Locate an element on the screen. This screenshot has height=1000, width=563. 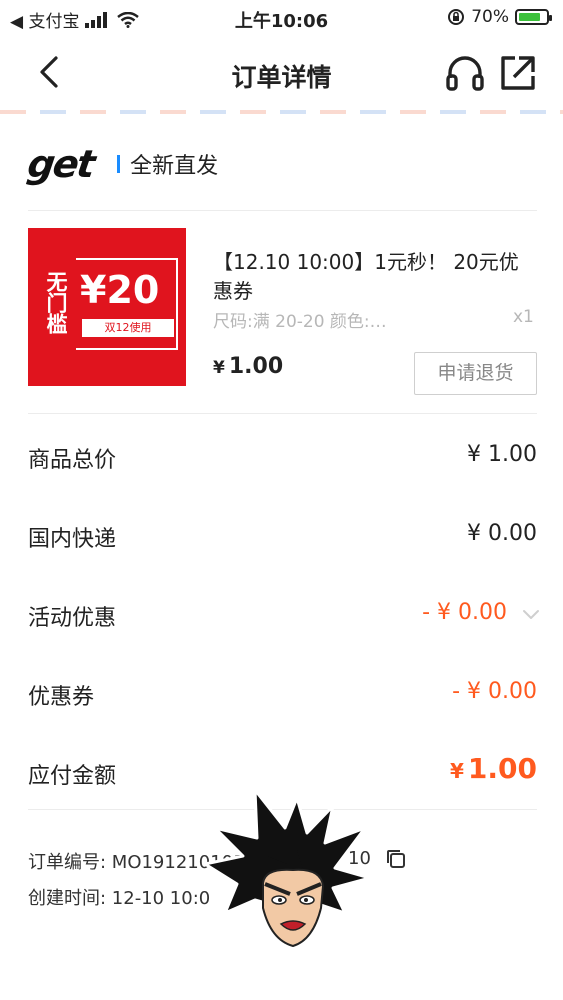
share-icon is located at coordinates (518, 73).